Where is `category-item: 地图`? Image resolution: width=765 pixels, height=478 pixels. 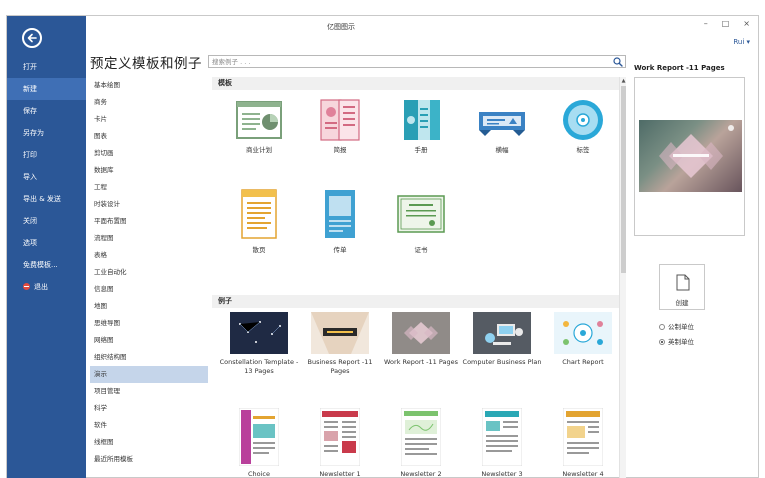
category-item: 地图 is located at coordinates (149, 306).